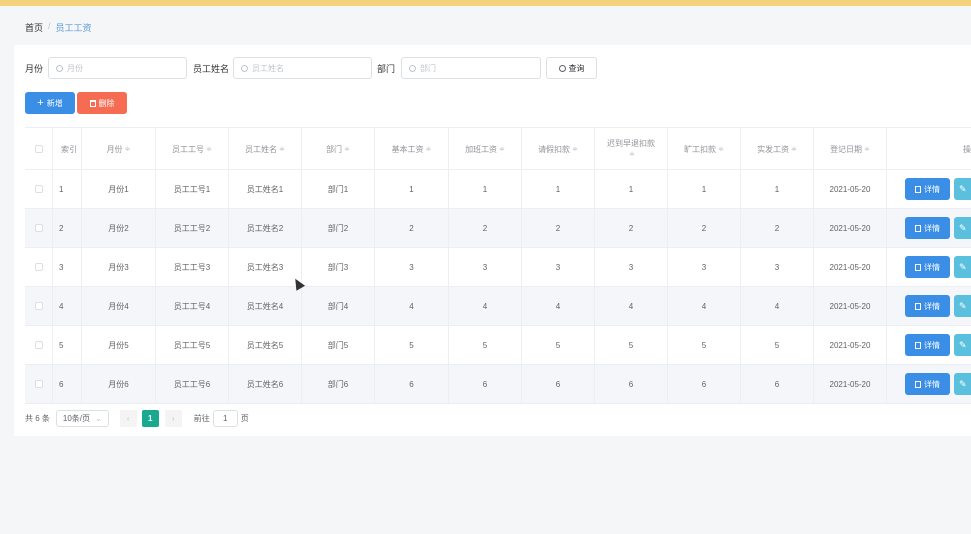 This screenshot has width=971, height=534. Describe the element at coordinates (704, 149) in the screenshot. I see `header-absence-deduction: 旷工扣款 ≑` at that location.